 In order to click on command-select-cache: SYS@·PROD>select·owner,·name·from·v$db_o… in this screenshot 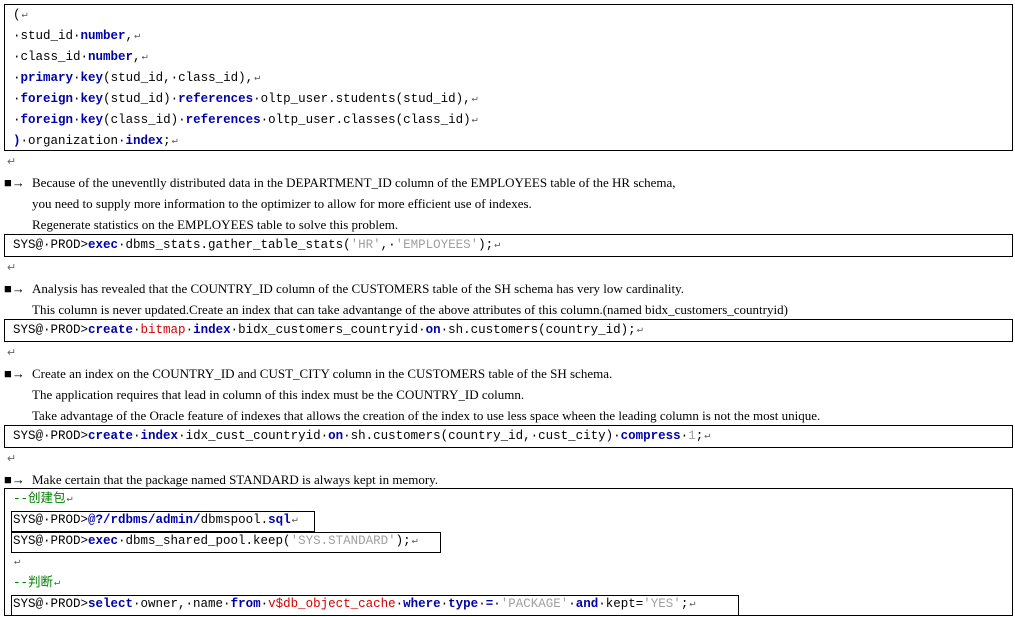, I will do `click(354, 604)`.